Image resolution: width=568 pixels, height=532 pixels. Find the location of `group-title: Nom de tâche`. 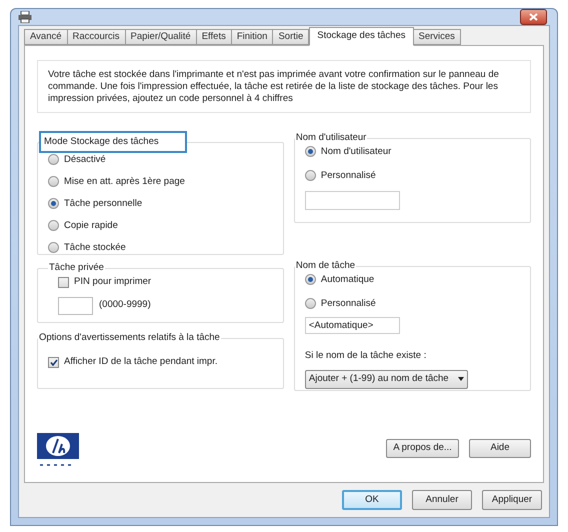

group-title: Nom de tâche is located at coordinates (325, 266).